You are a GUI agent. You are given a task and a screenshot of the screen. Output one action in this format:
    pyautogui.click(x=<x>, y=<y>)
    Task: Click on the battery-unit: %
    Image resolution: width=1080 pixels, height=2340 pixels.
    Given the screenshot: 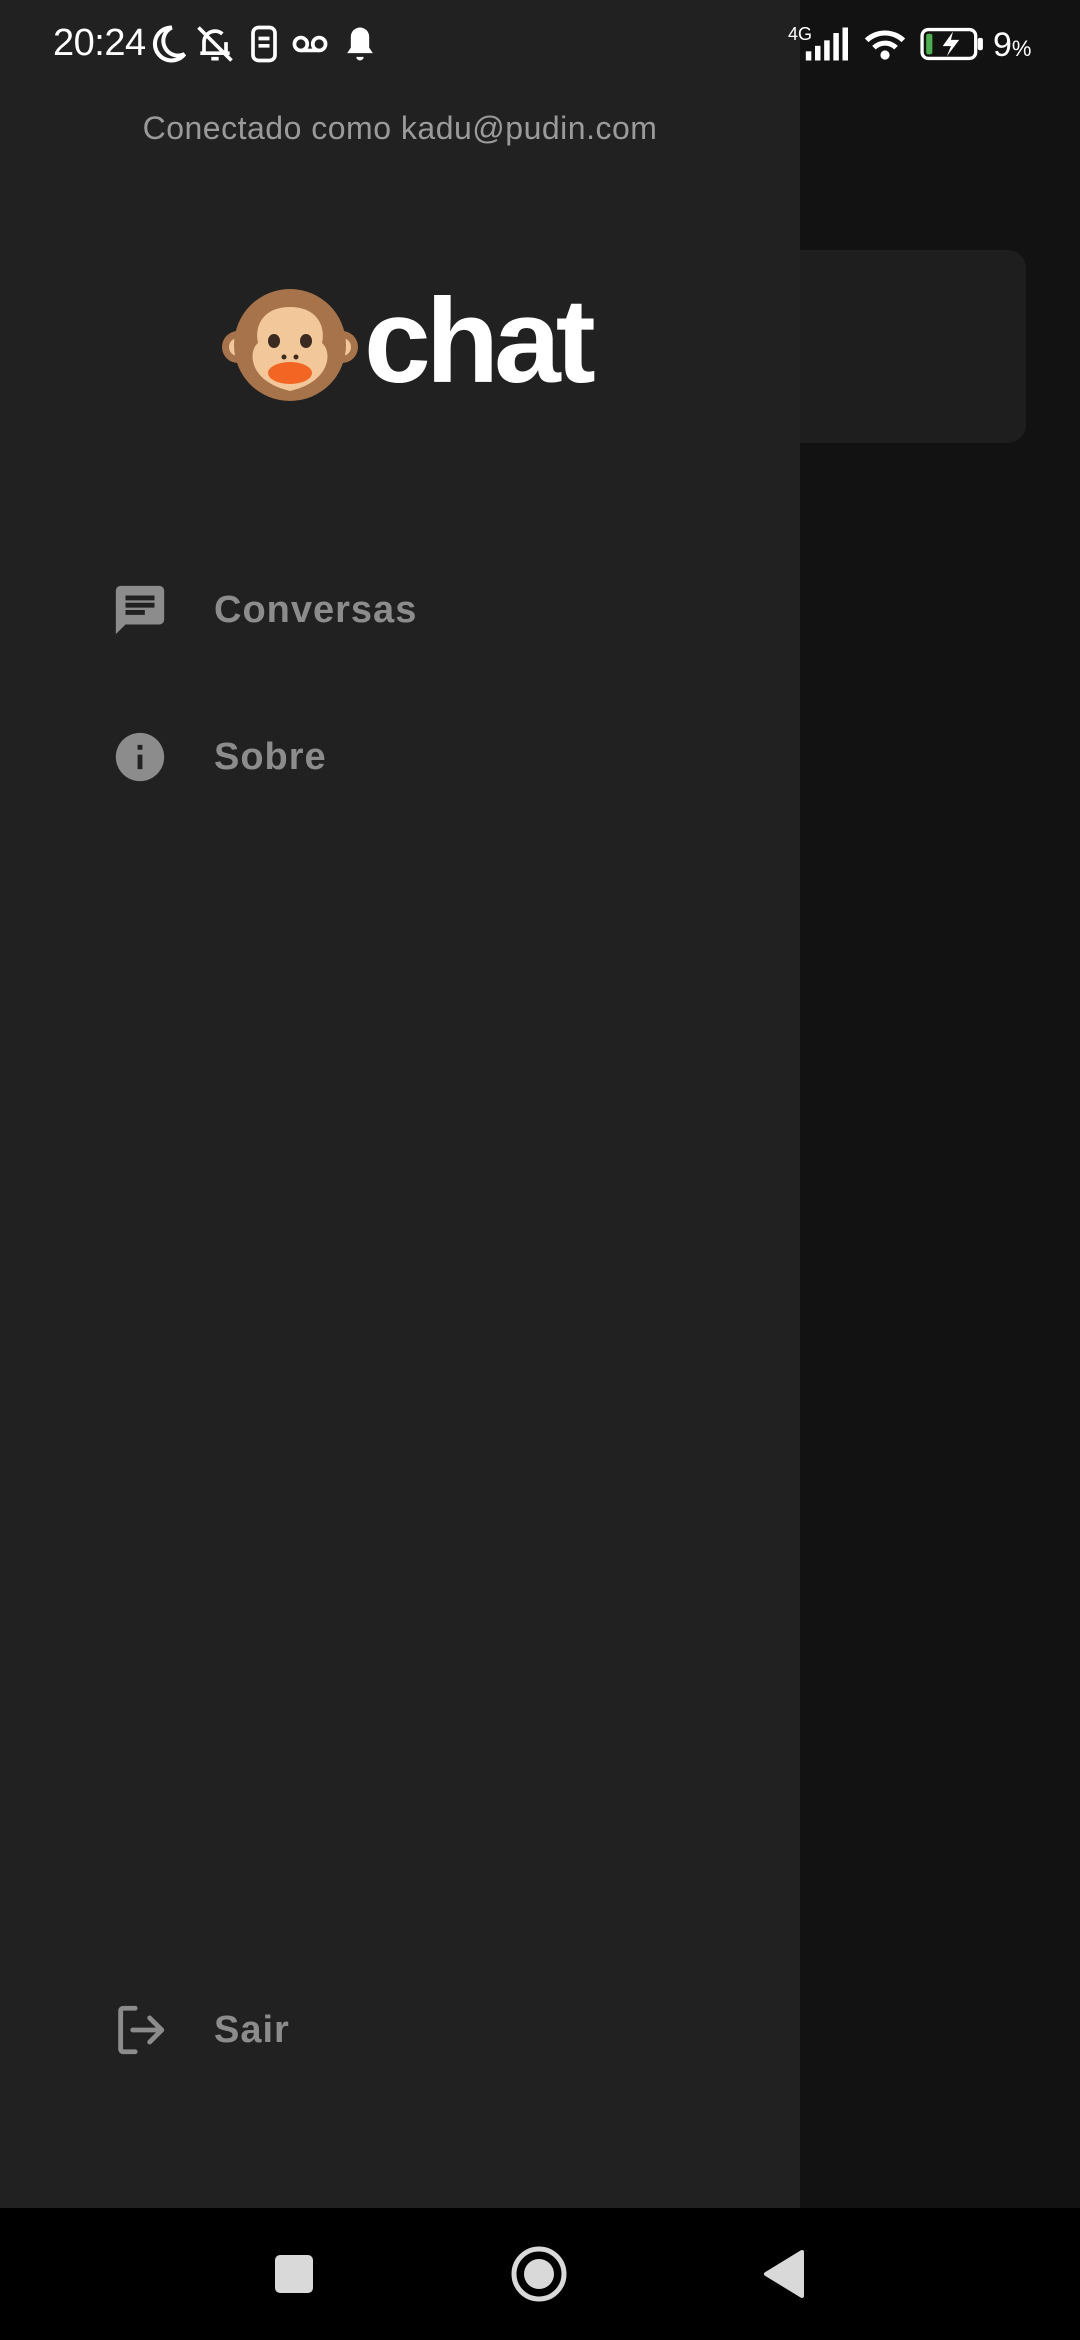 What is the action you would take?
    pyautogui.click(x=1021, y=48)
    